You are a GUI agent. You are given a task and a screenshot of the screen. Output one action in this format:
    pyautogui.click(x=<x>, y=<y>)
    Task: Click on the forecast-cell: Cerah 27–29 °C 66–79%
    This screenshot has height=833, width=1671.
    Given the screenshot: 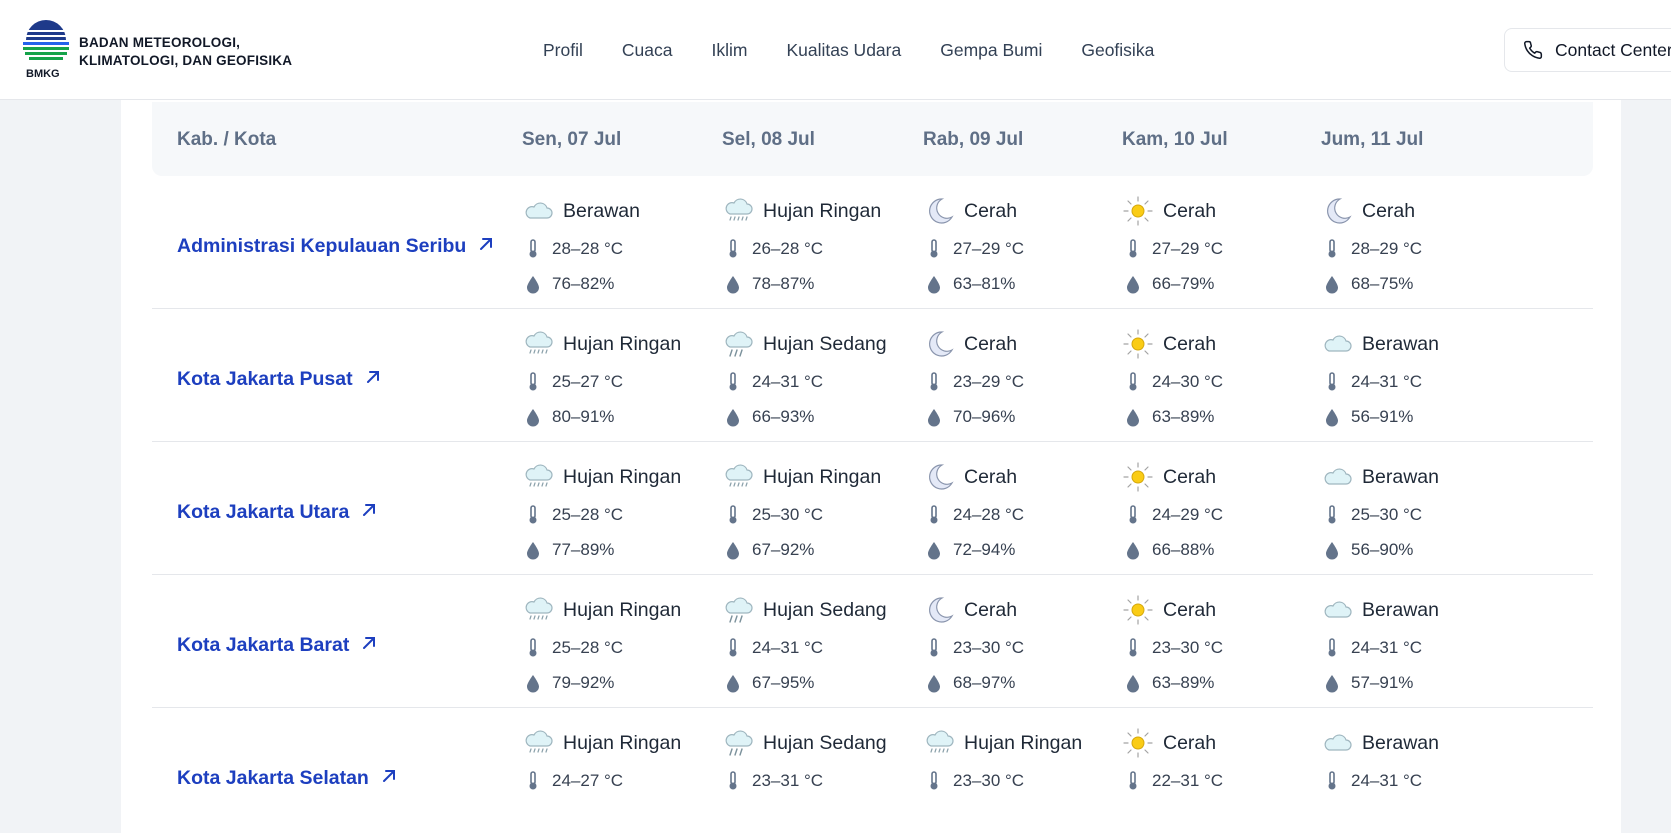 What is the action you would take?
    pyautogui.click(x=1222, y=246)
    